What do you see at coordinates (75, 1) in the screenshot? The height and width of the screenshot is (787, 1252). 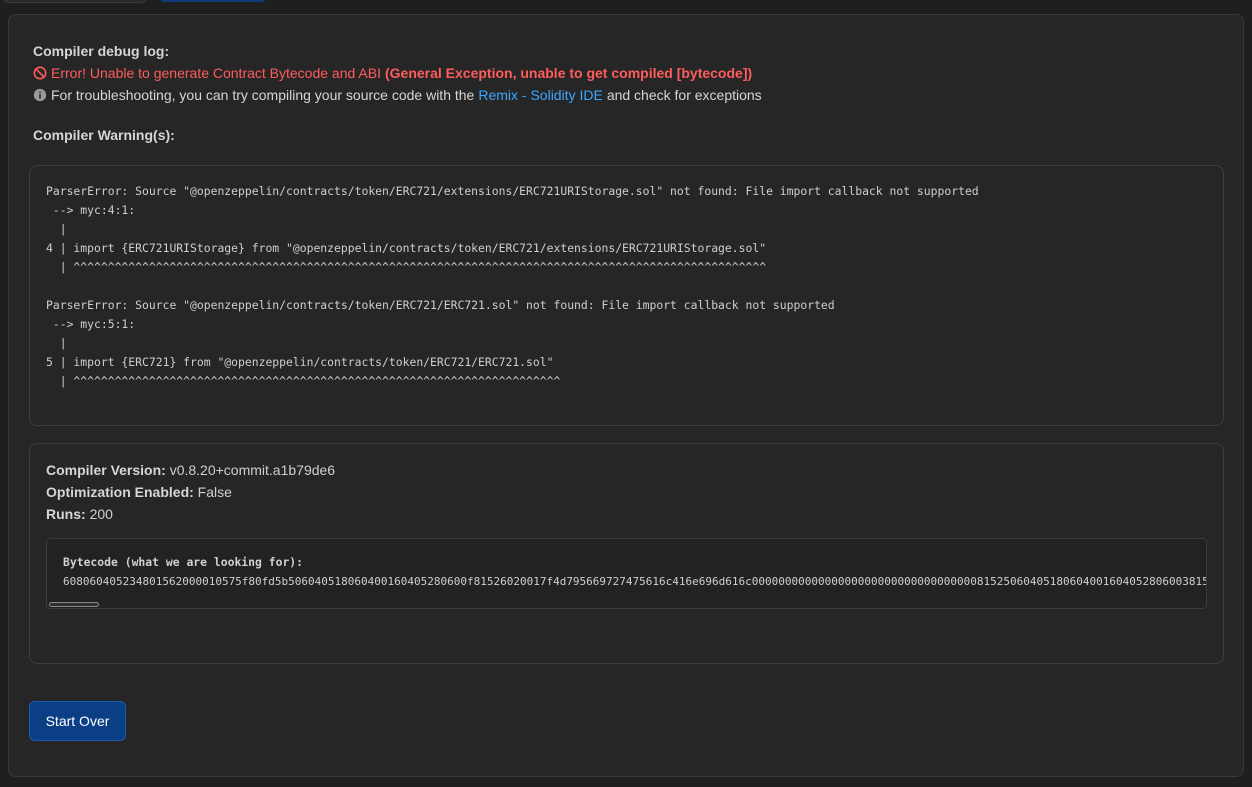 I see `tab-inactive` at bounding box center [75, 1].